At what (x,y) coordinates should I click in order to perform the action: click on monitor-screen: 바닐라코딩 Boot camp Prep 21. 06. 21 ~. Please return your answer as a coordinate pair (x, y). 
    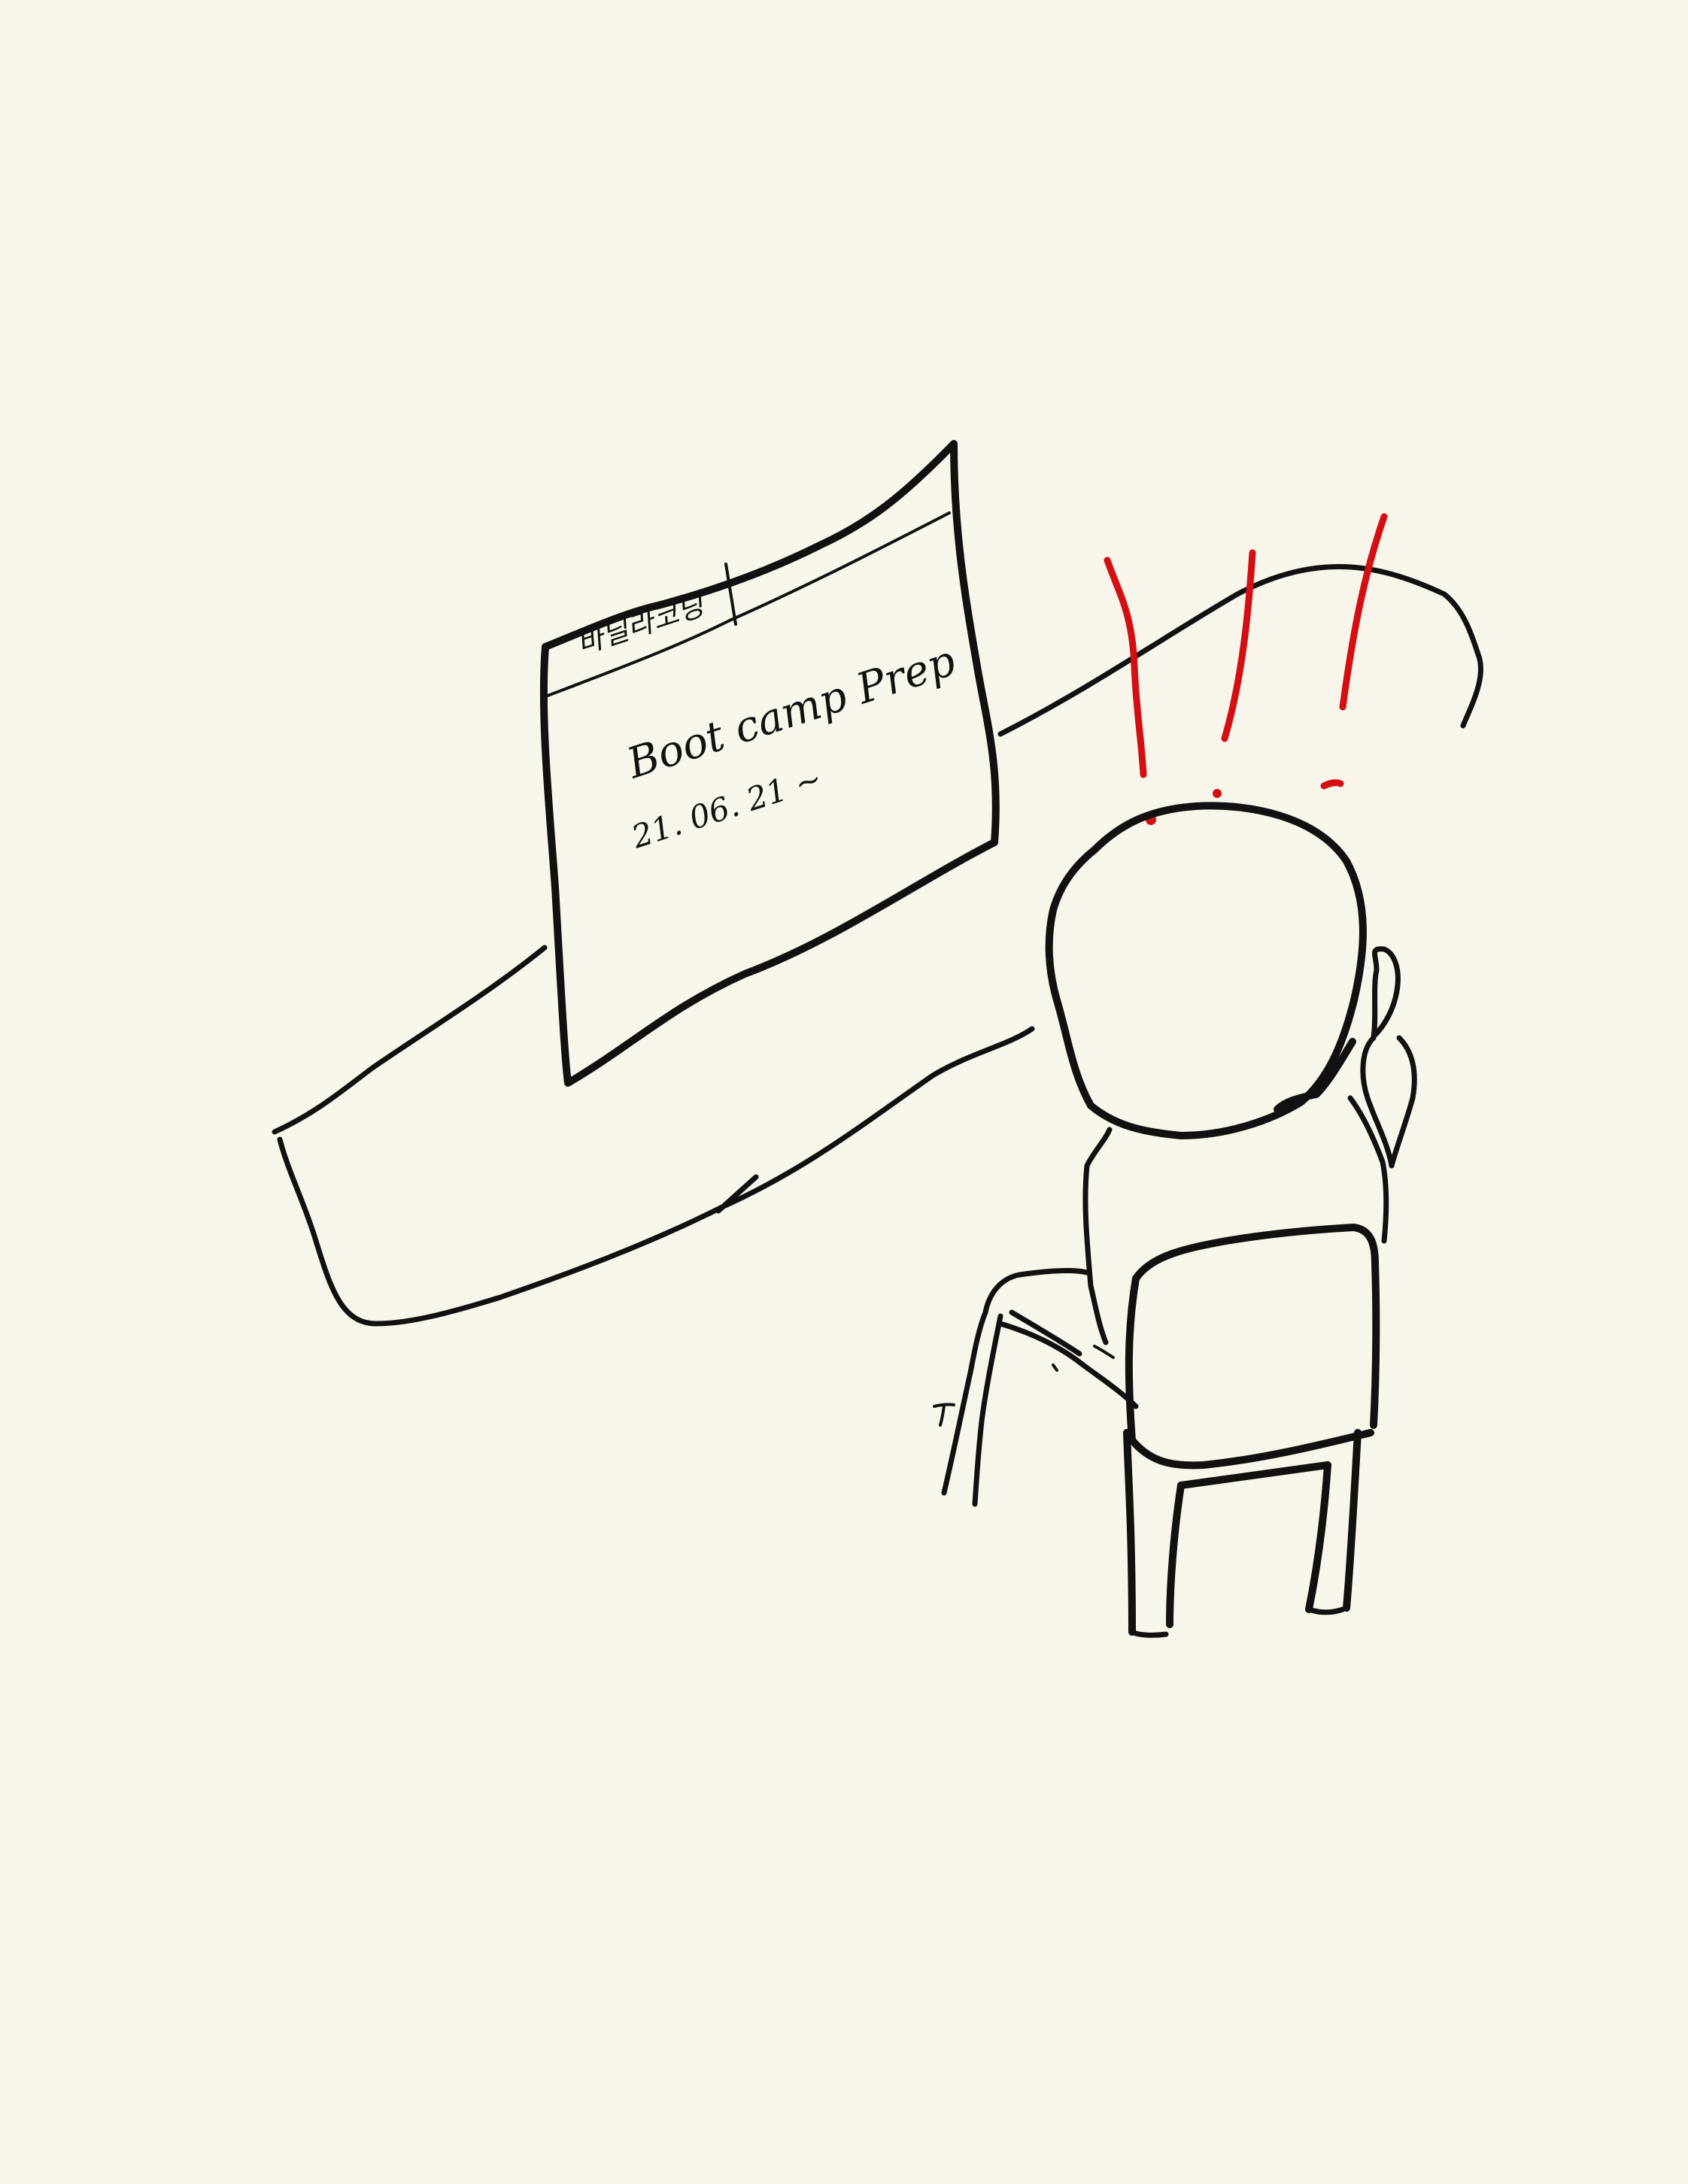
    Looking at the image, I should click on (766, 722).